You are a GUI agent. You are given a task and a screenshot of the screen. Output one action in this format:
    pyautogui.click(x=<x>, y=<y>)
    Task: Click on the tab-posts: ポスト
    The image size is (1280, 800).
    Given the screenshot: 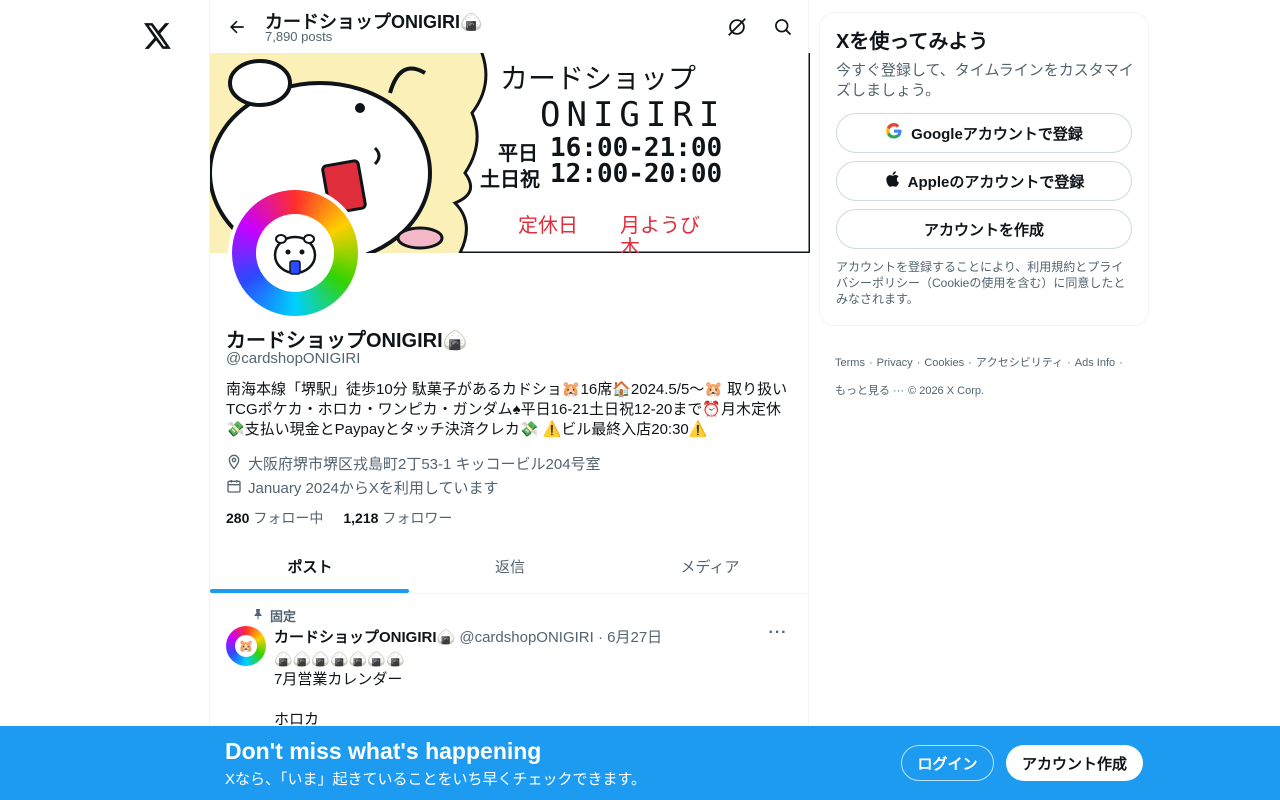 What is the action you would take?
    pyautogui.click(x=310, y=566)
    